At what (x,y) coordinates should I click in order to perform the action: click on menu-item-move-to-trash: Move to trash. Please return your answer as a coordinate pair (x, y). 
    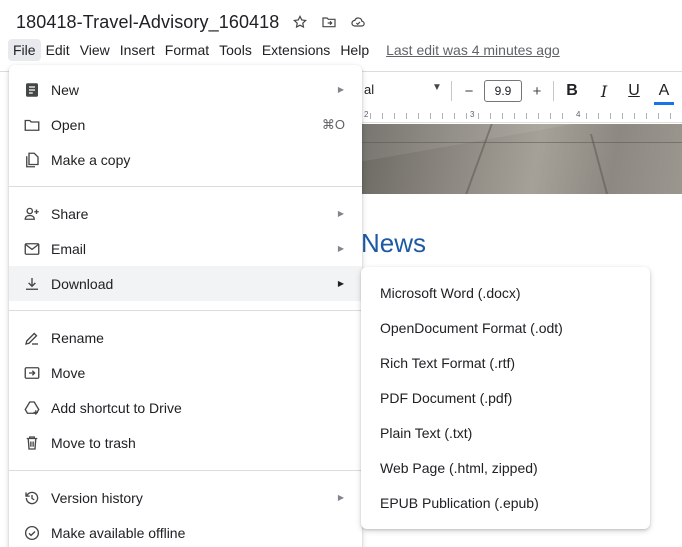
    Looking at the image, I should click on (185, 442).